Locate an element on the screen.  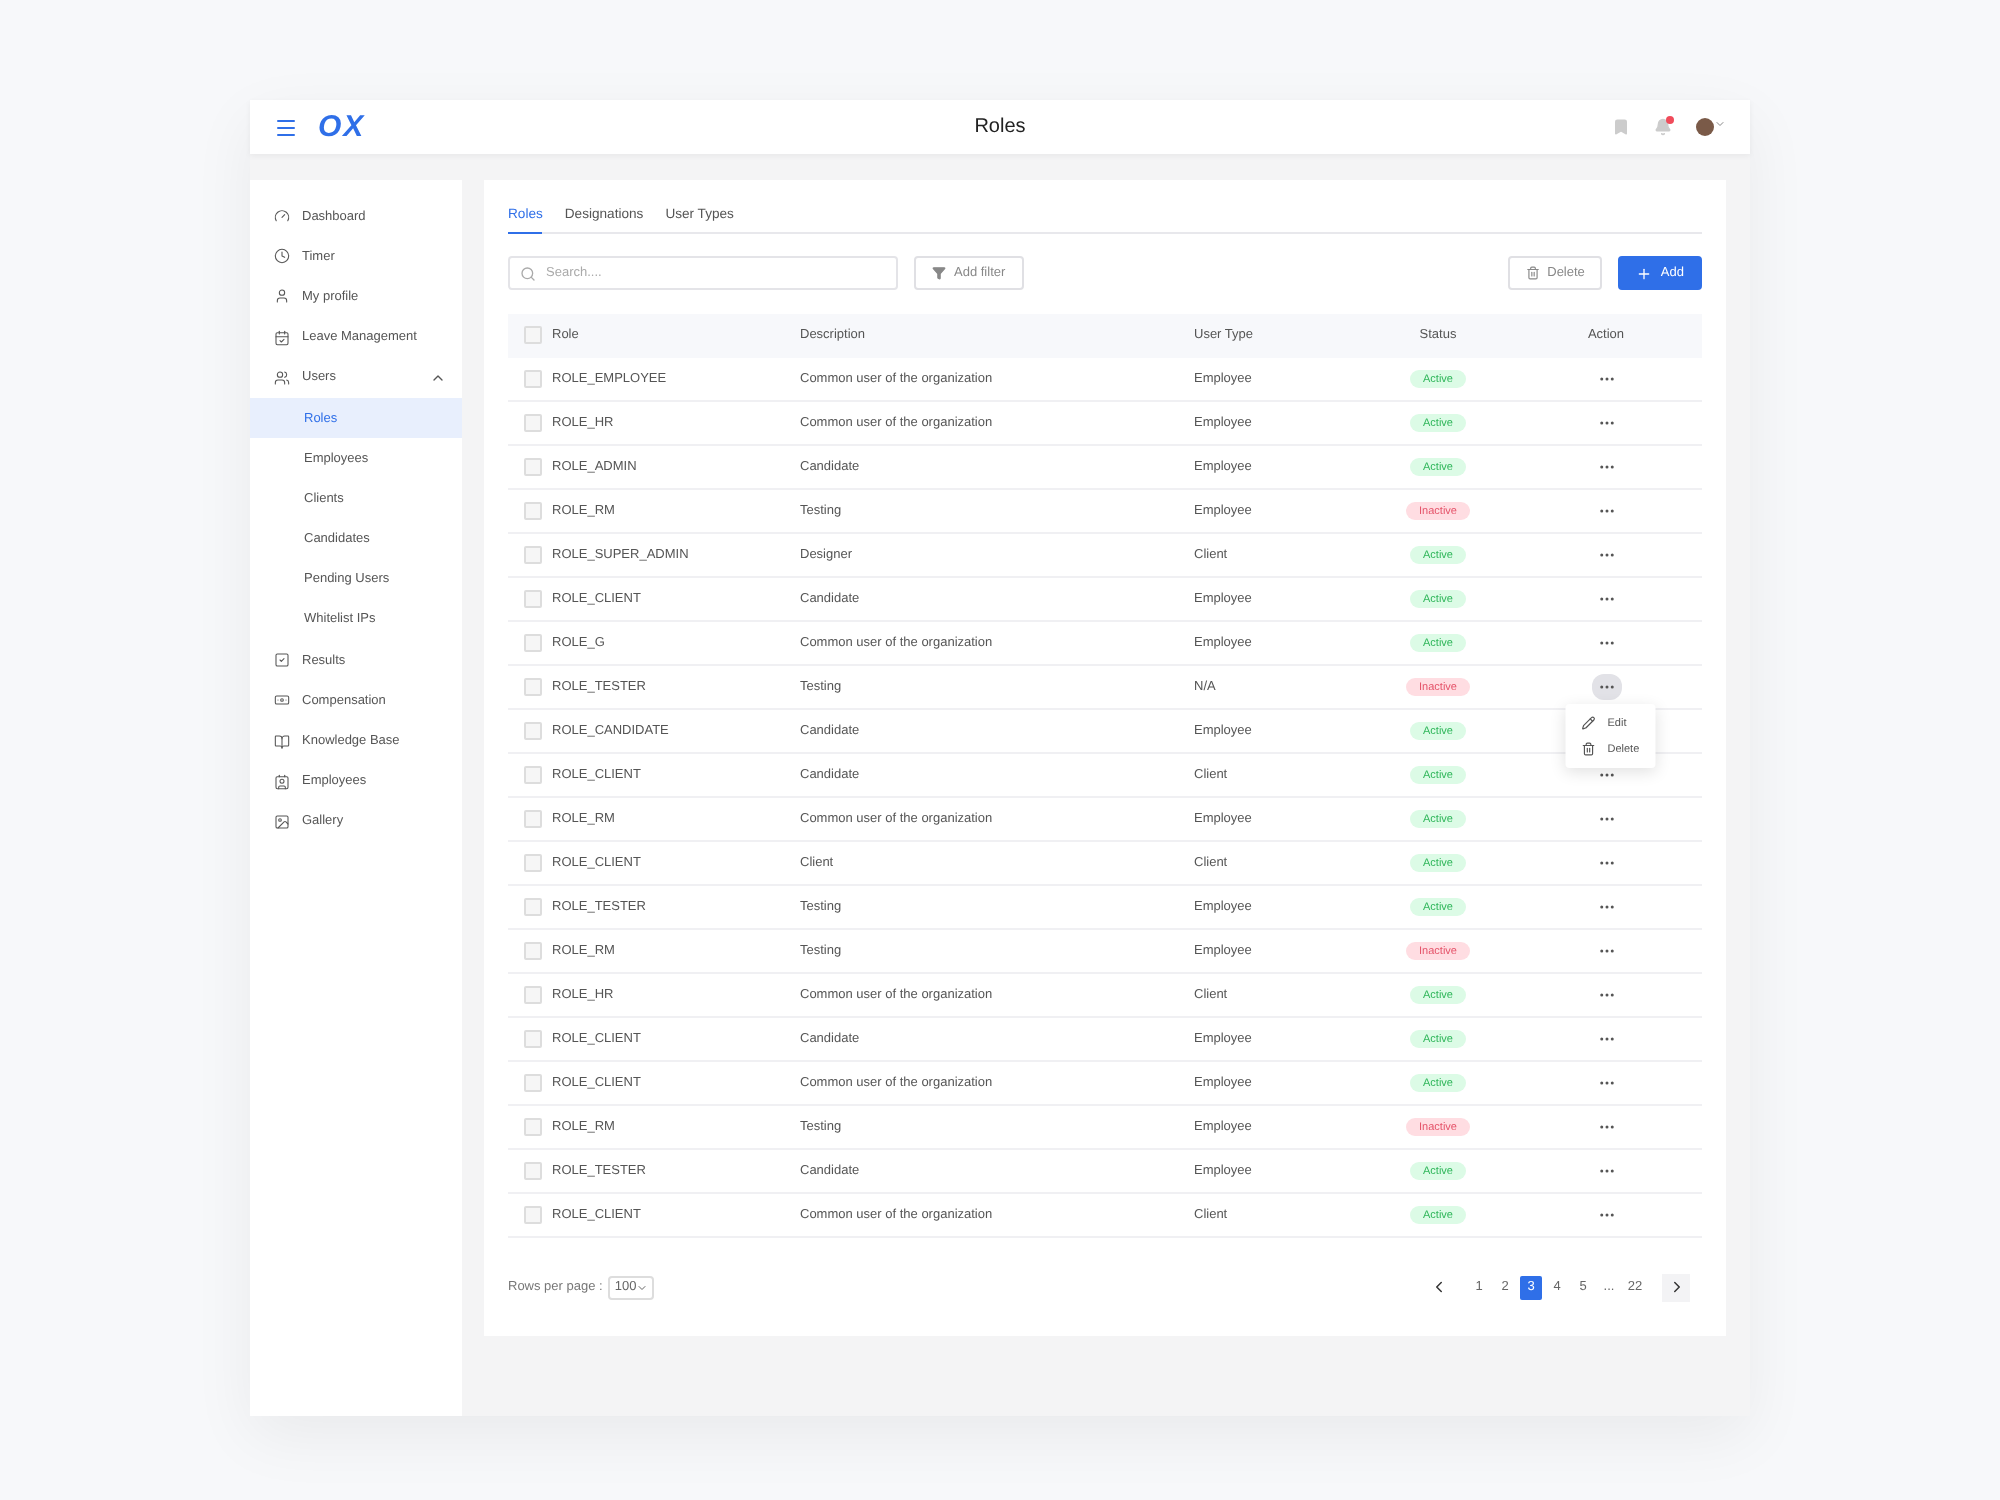
checklist-icon is located at coordinates (282, 660).